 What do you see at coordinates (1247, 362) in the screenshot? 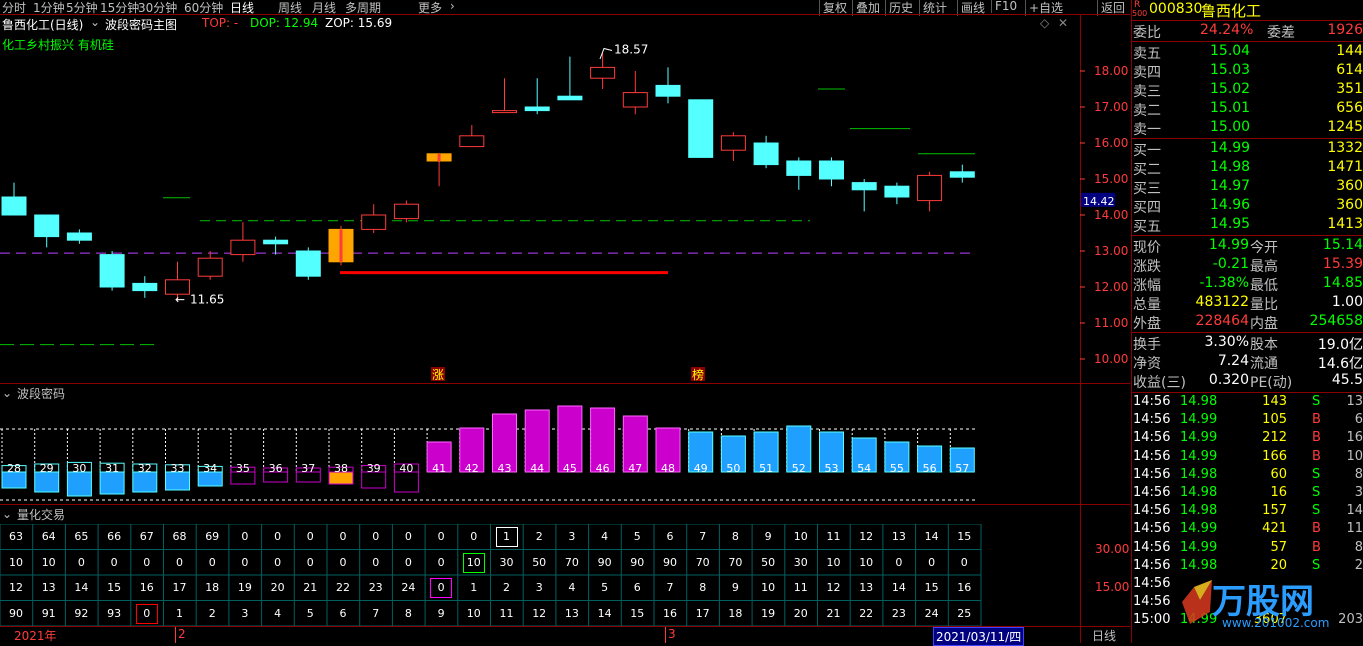
I see `fundamental-row: 净资 7.24 流通 14.6亿` at bounding box center [1247, 362].